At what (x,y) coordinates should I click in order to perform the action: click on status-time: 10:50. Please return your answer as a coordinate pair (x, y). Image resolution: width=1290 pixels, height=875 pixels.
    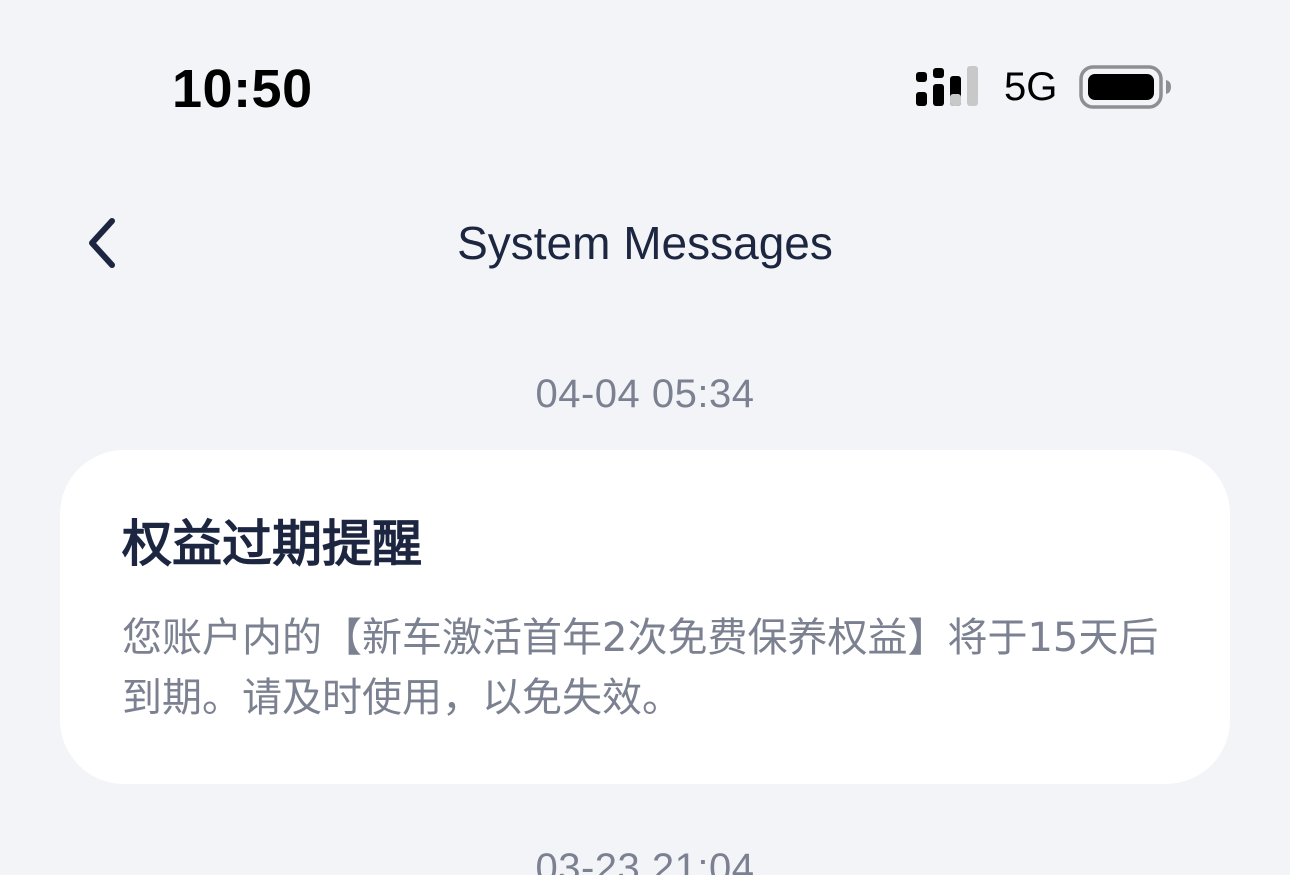
    Looking at the image, I should click on (242, 89).